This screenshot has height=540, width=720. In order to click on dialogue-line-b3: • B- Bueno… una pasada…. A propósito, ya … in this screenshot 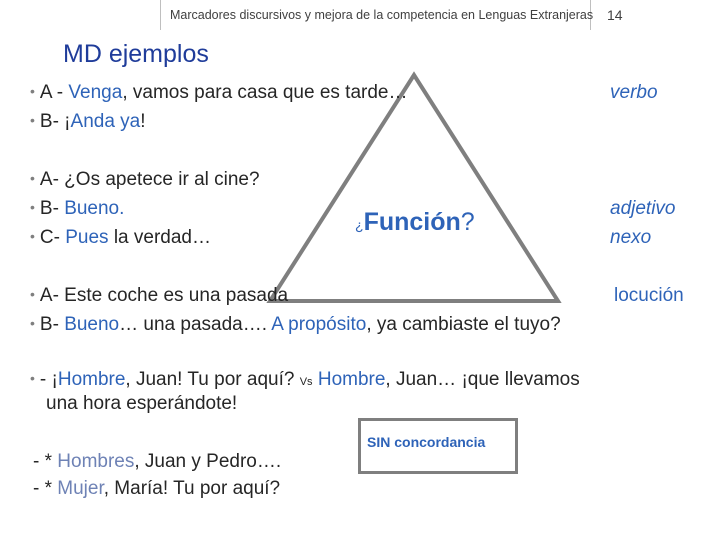, I will do `click(295, 325)`.